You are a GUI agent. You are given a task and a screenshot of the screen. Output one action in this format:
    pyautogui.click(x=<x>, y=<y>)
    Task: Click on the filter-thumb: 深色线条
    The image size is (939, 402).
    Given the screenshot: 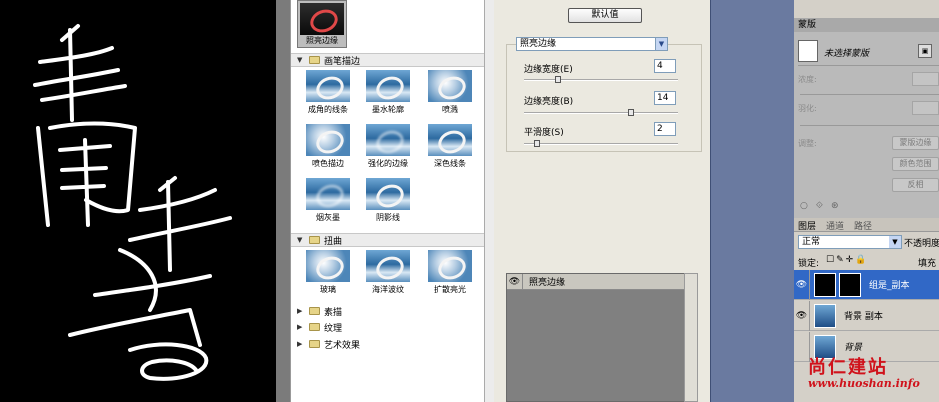 What is the action you would take?
    pyautogui.click(x=450, y=151)
    